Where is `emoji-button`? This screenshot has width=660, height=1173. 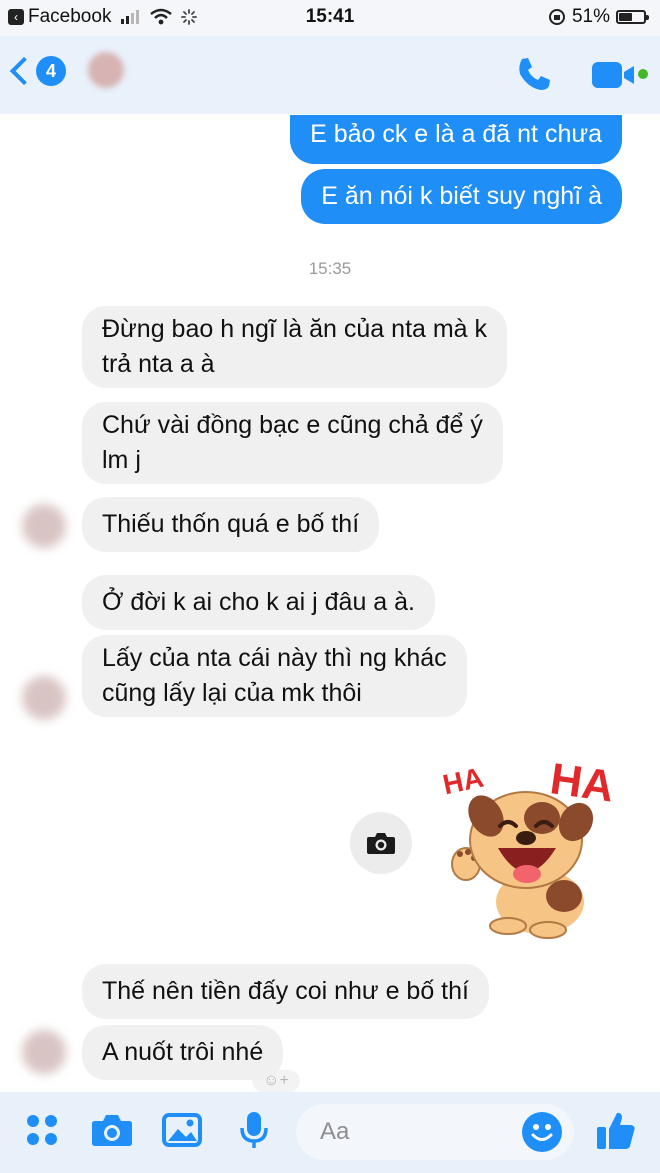
emoji-button is located at coordinates (542, 1132).